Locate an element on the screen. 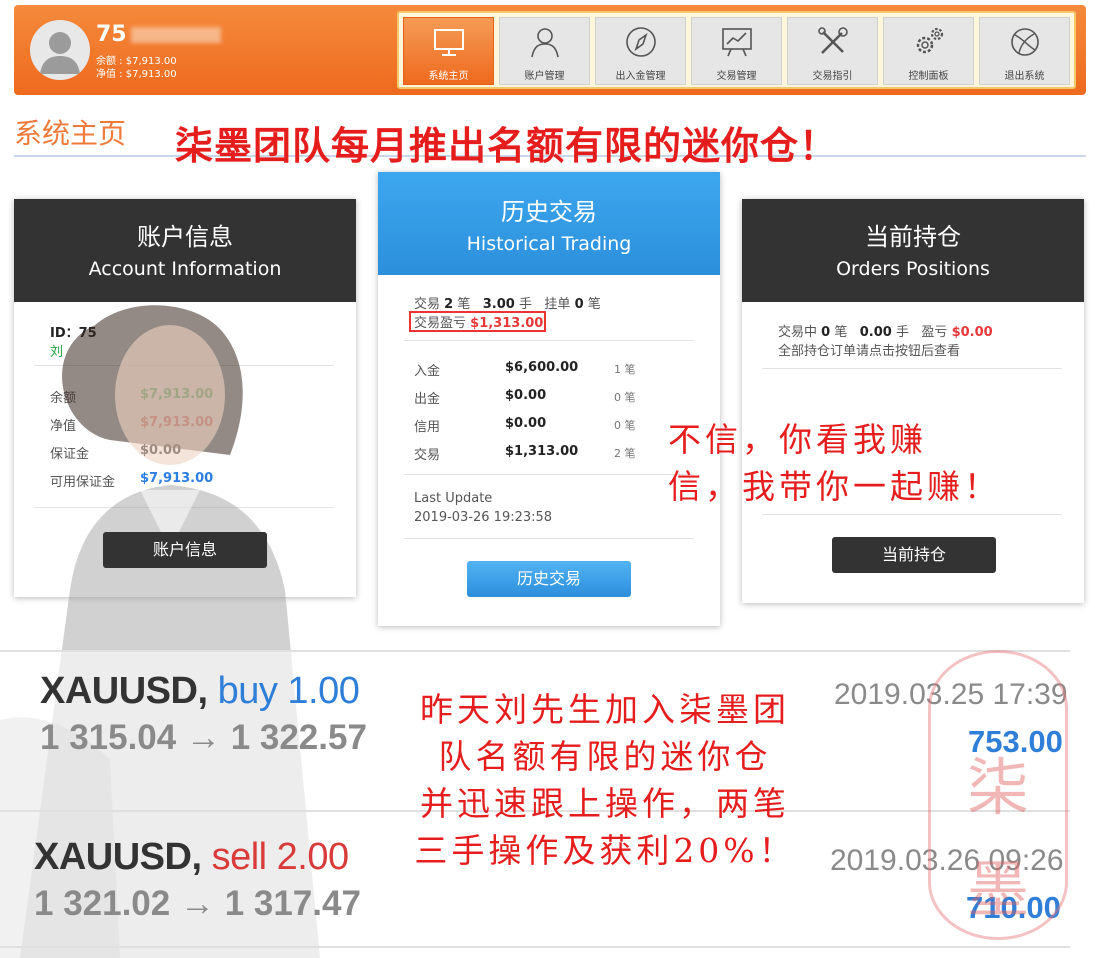 The height and width of the screenshot is (958, 1095). nav-item-control-panel: 控制面板 is located at coordinates (928, 51).